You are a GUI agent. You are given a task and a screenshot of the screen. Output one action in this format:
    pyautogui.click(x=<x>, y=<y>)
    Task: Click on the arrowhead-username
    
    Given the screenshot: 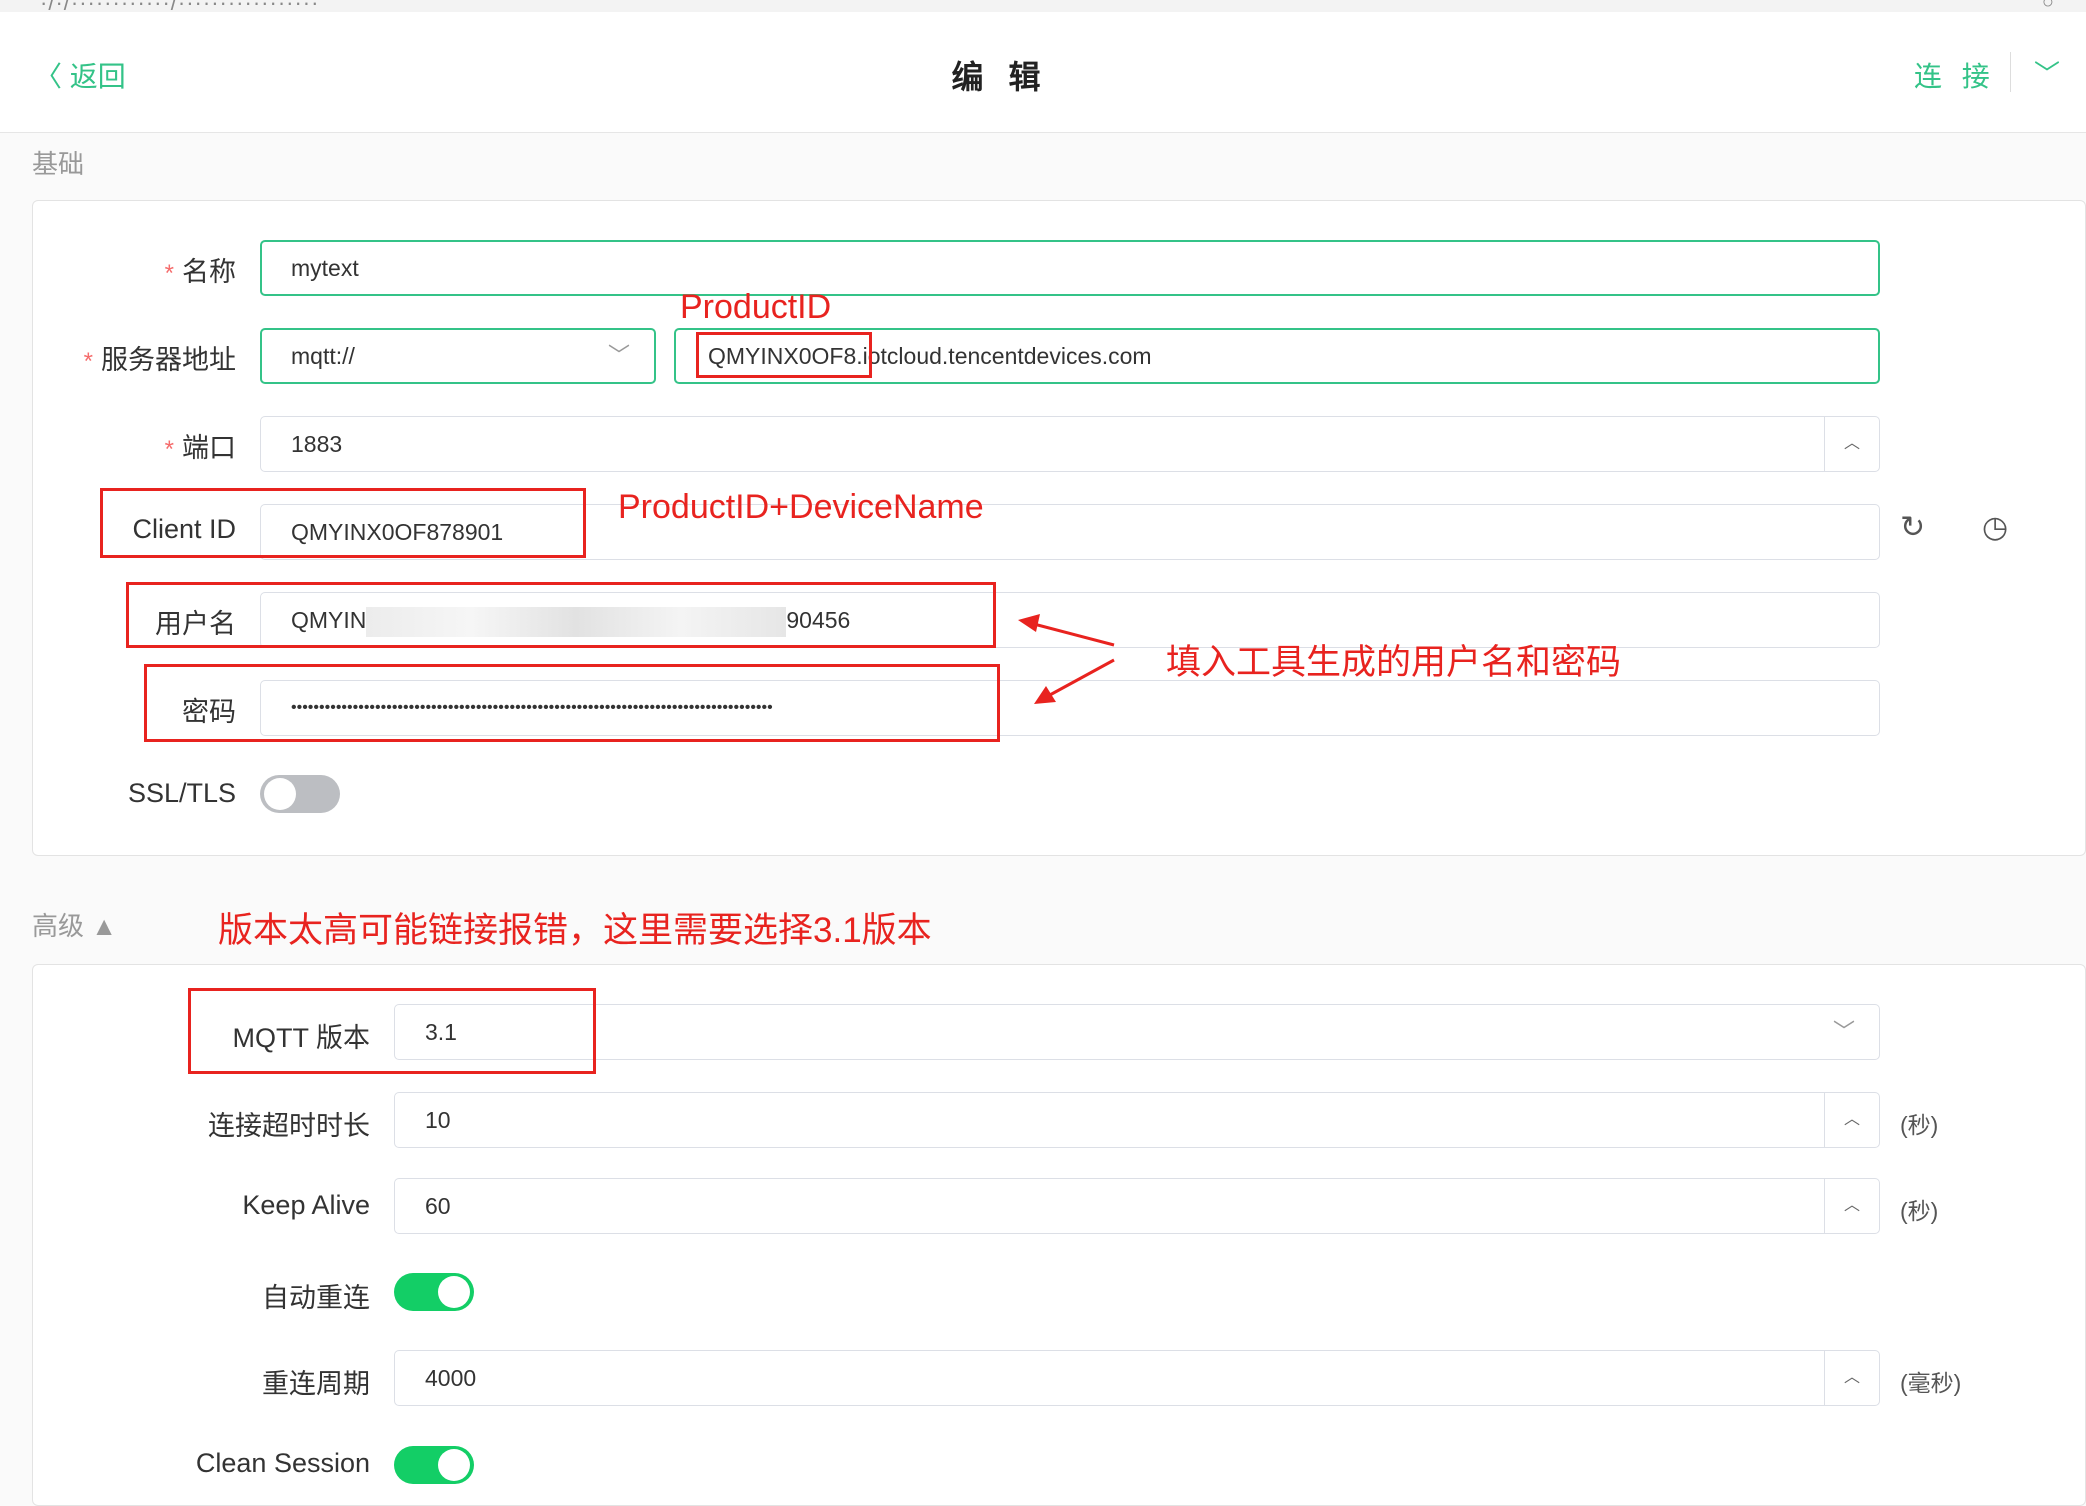 What is the action you would take?
    pyautogui.click(x=1029, y=623)
    